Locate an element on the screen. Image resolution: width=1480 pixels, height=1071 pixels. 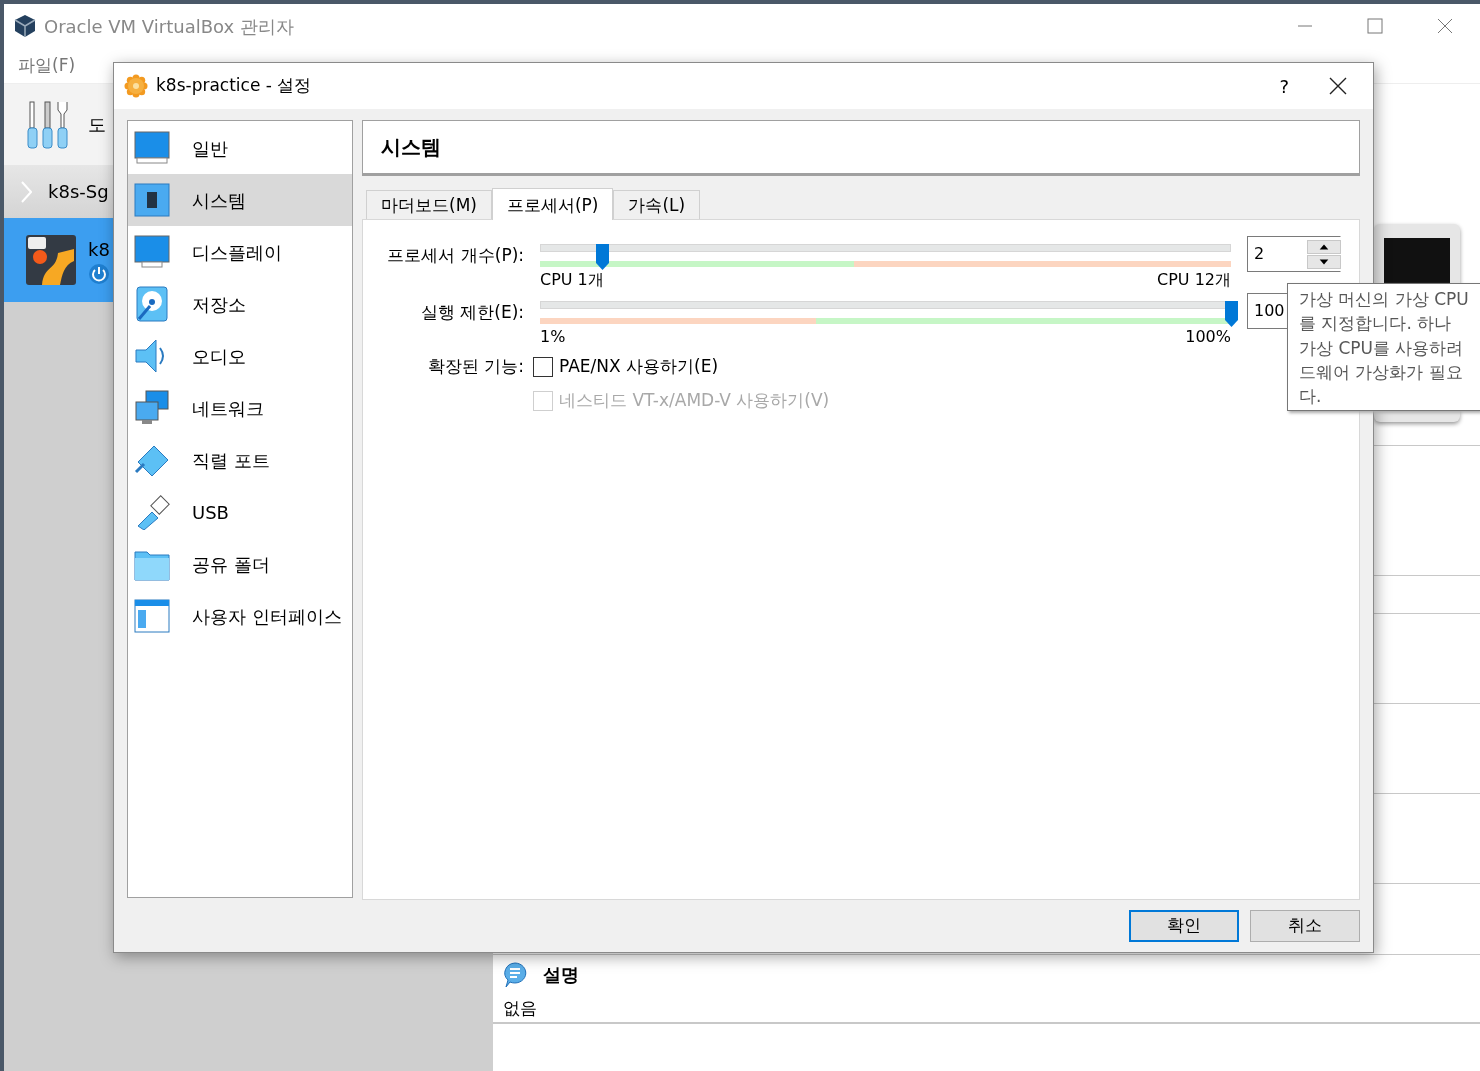
window-title: Oracle VM VirtualBox 관리자 is located at coordinates (169, 26).